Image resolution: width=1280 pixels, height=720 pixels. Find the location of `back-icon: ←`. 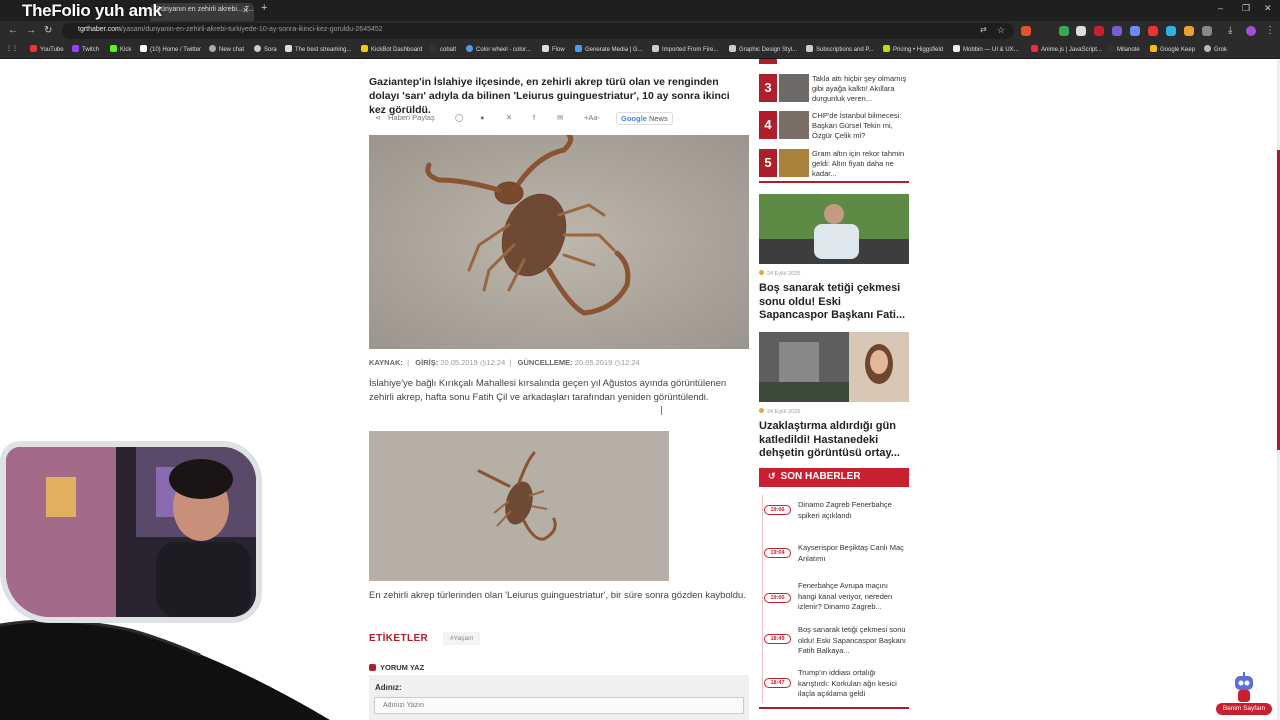

back-icon: ← is located at coordinates (13, 30).